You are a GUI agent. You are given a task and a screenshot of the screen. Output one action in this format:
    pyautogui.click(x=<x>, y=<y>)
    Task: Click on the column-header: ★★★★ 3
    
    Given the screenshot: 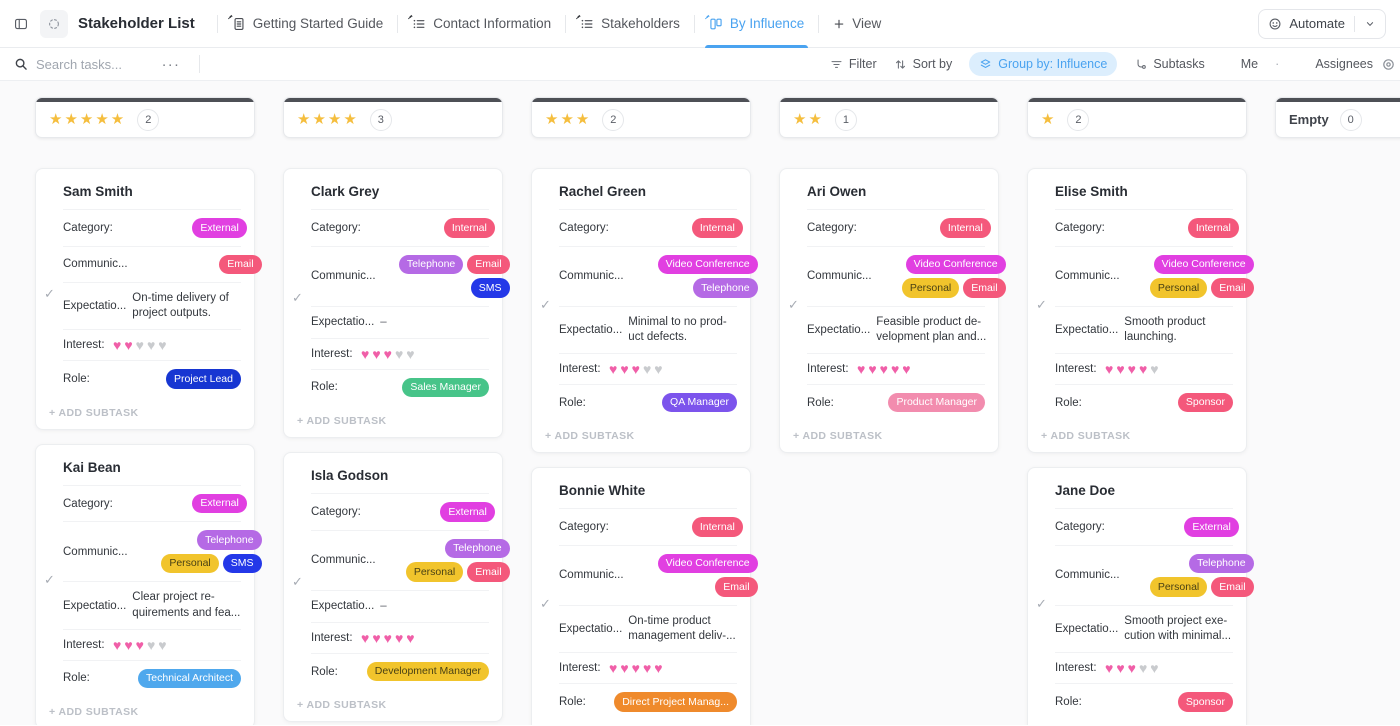 What is the action you would take?
    pyautogui.click(x=393, y=117)
    